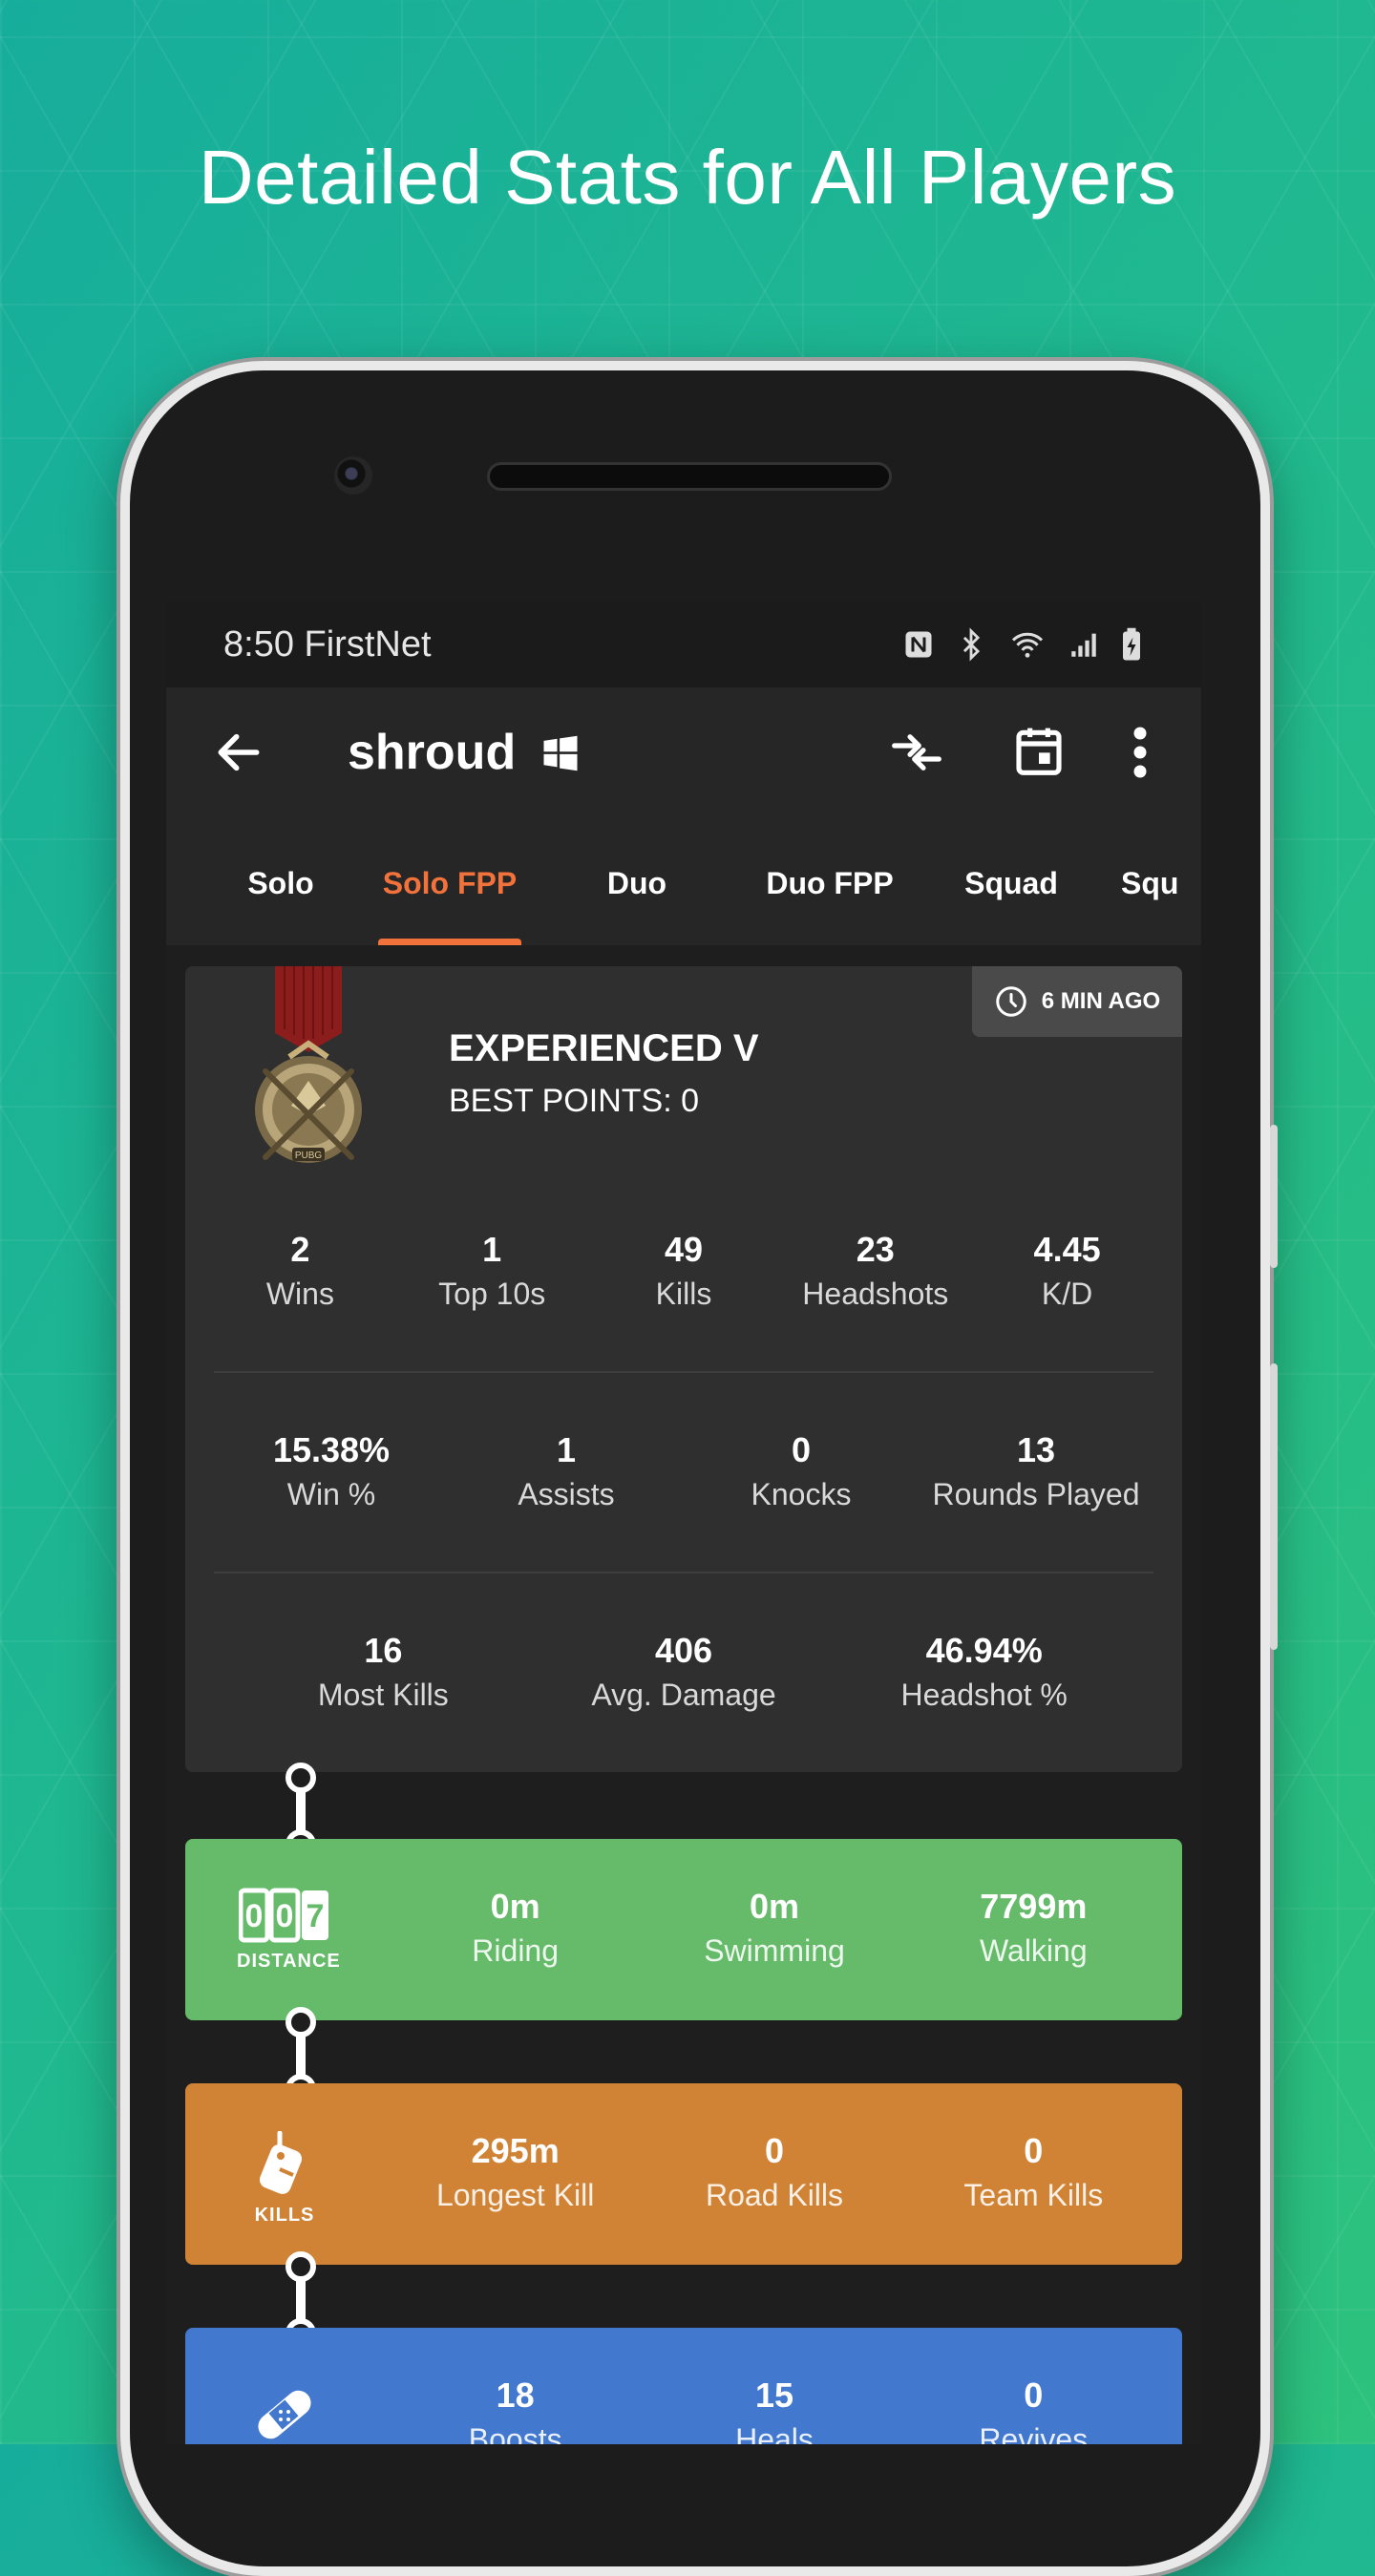 The width and height of the screenshot is (1375, 2576). I want to click on stat-road-kills: 0 Road Kills, so click(774, 2171).